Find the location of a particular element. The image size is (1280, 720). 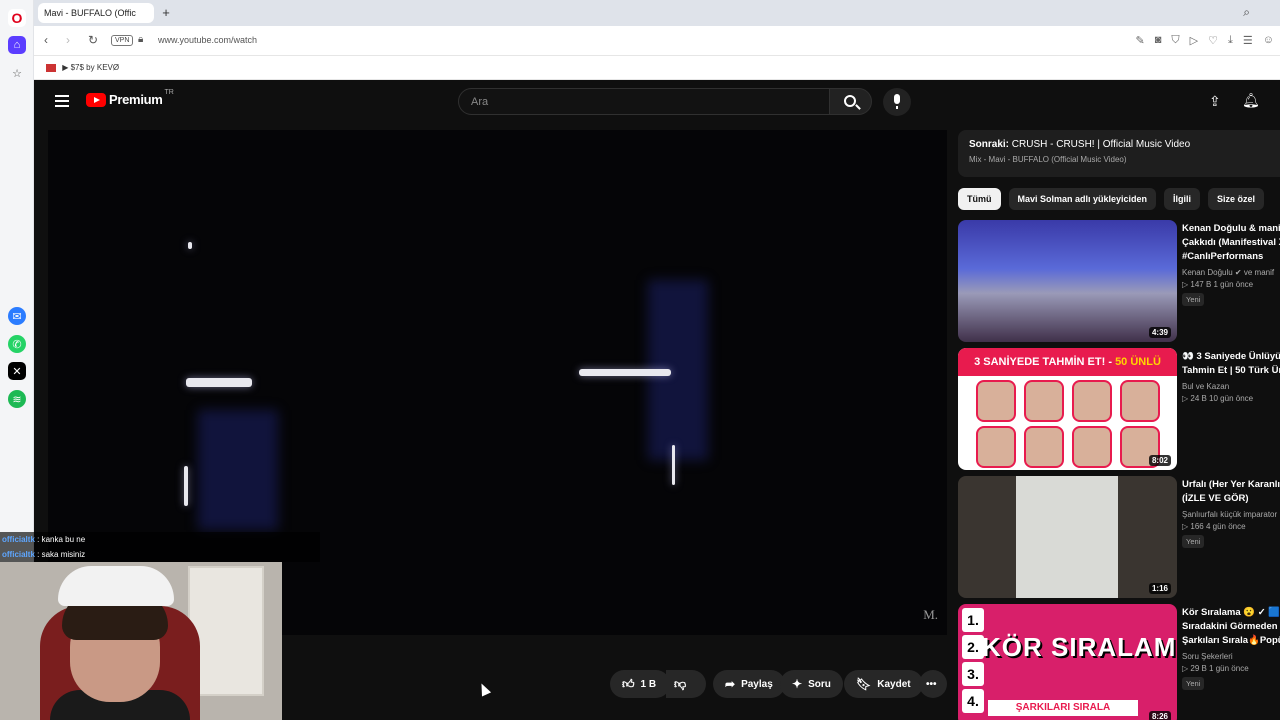

rank-number: 1. is located at coordinates (973, 620).